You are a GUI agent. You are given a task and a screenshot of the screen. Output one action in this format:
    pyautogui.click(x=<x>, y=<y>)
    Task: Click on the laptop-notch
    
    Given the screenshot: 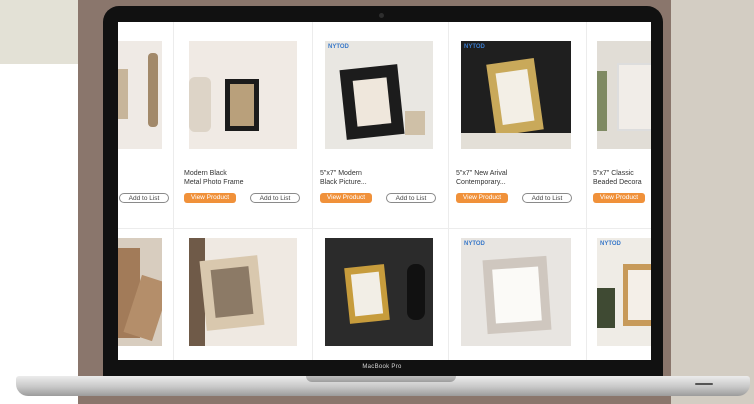 What is the action you would take?
    pyautogui.click(x=381, y=379)
    